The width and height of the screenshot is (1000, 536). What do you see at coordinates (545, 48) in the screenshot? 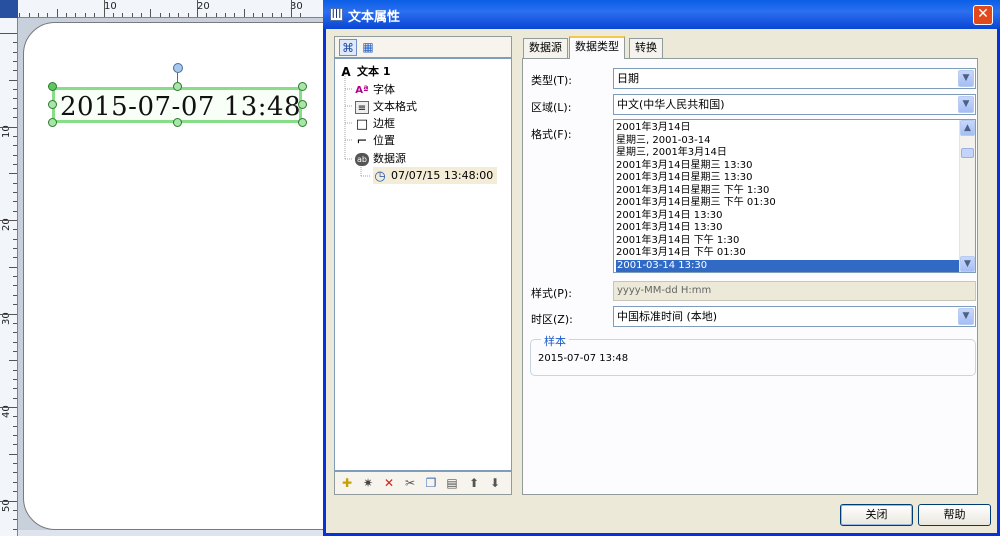
I see `tab-datasource: 数据源` at bounding box center [545, 48].